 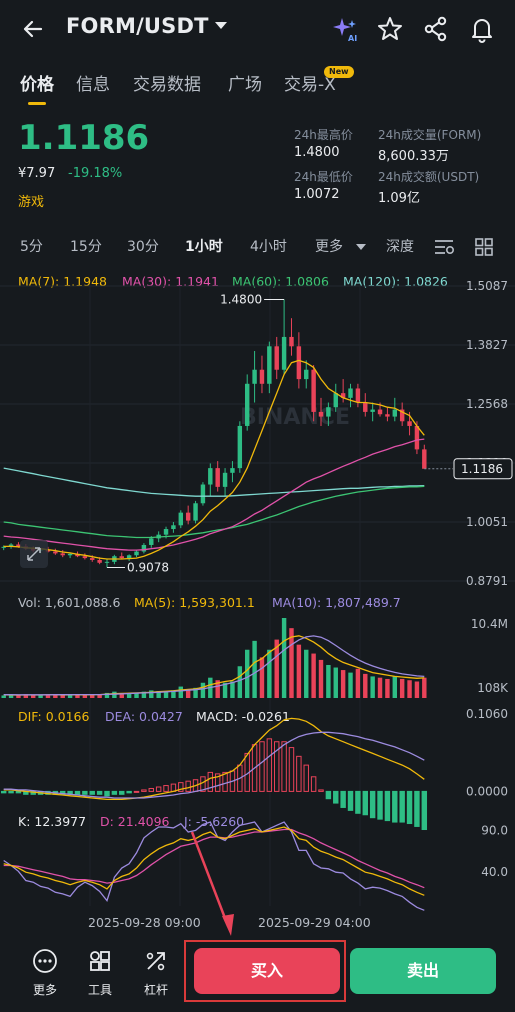 What do you see at coordinates (31, 200) in the screenshot?
I see `category-tag: 游戏` at bounding box center [31, 200].